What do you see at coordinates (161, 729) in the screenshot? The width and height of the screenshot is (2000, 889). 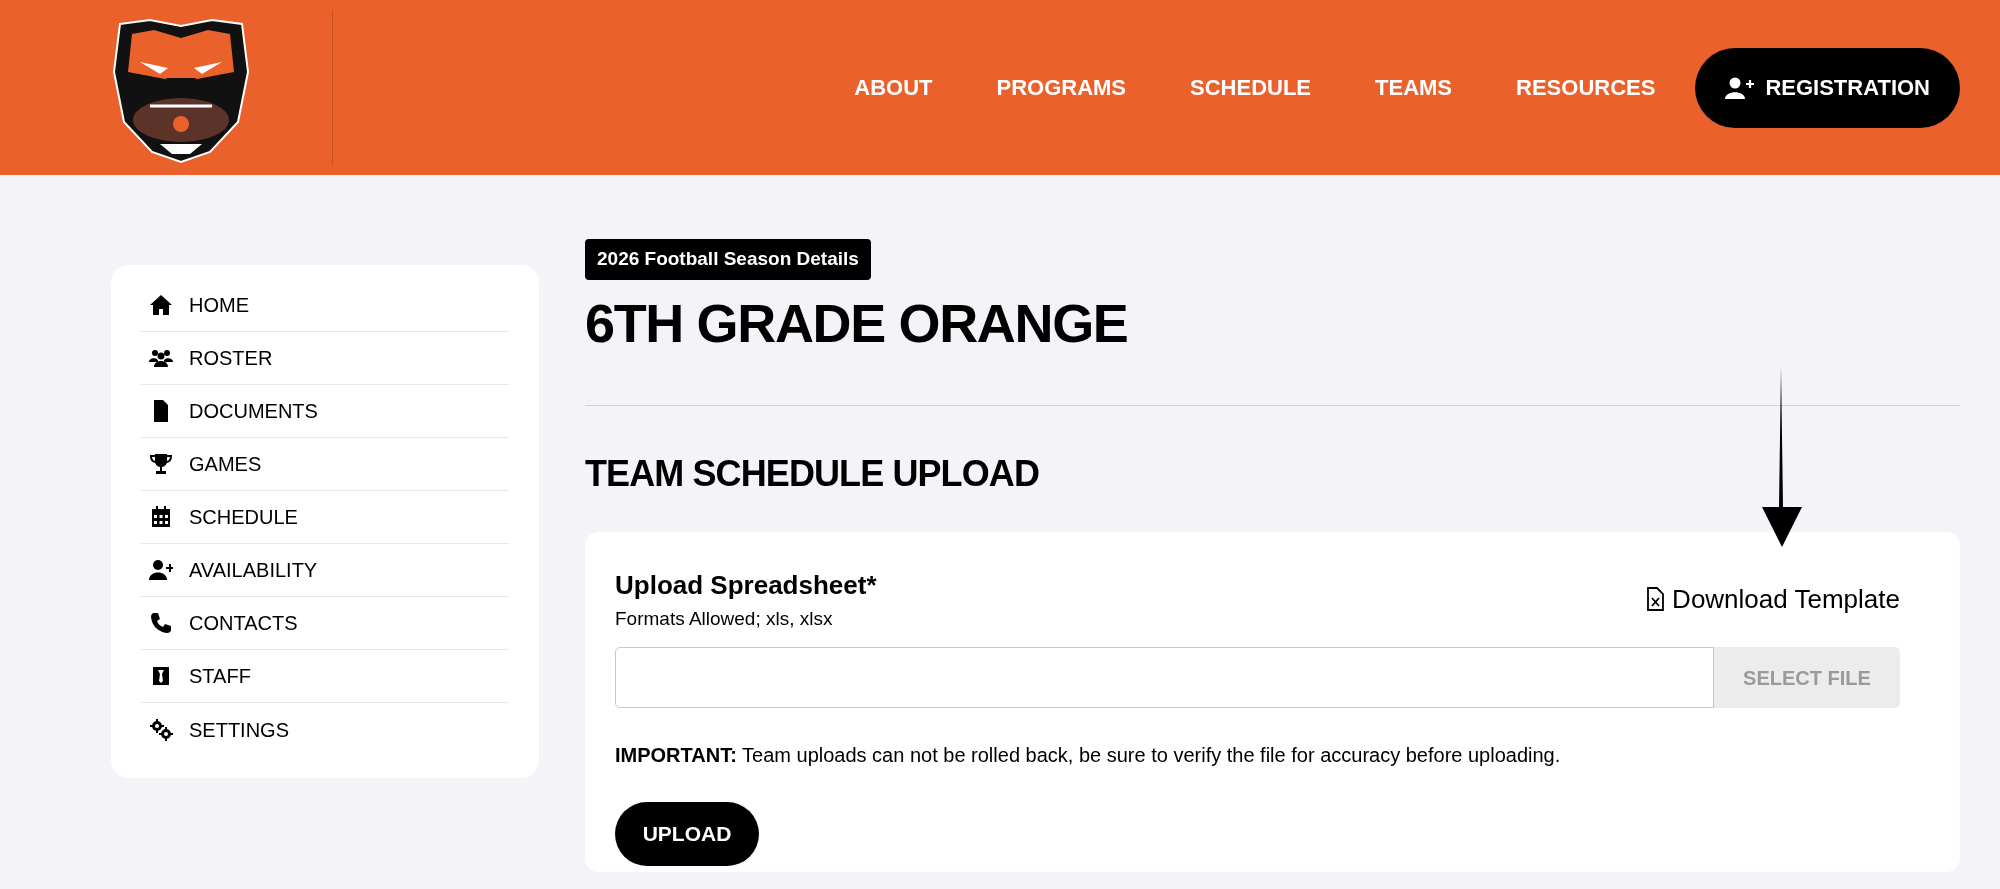 I see `gears-icon` at bounding box center [161, 729].